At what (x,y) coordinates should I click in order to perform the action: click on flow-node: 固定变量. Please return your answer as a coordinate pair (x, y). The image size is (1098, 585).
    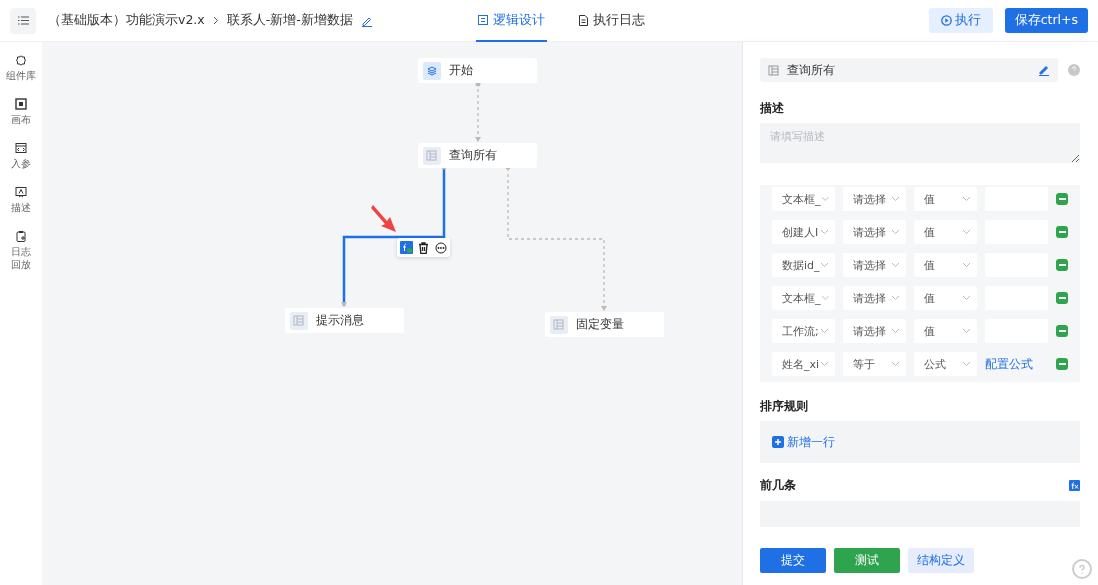
    Looking at the image, I should click on (604, 324).